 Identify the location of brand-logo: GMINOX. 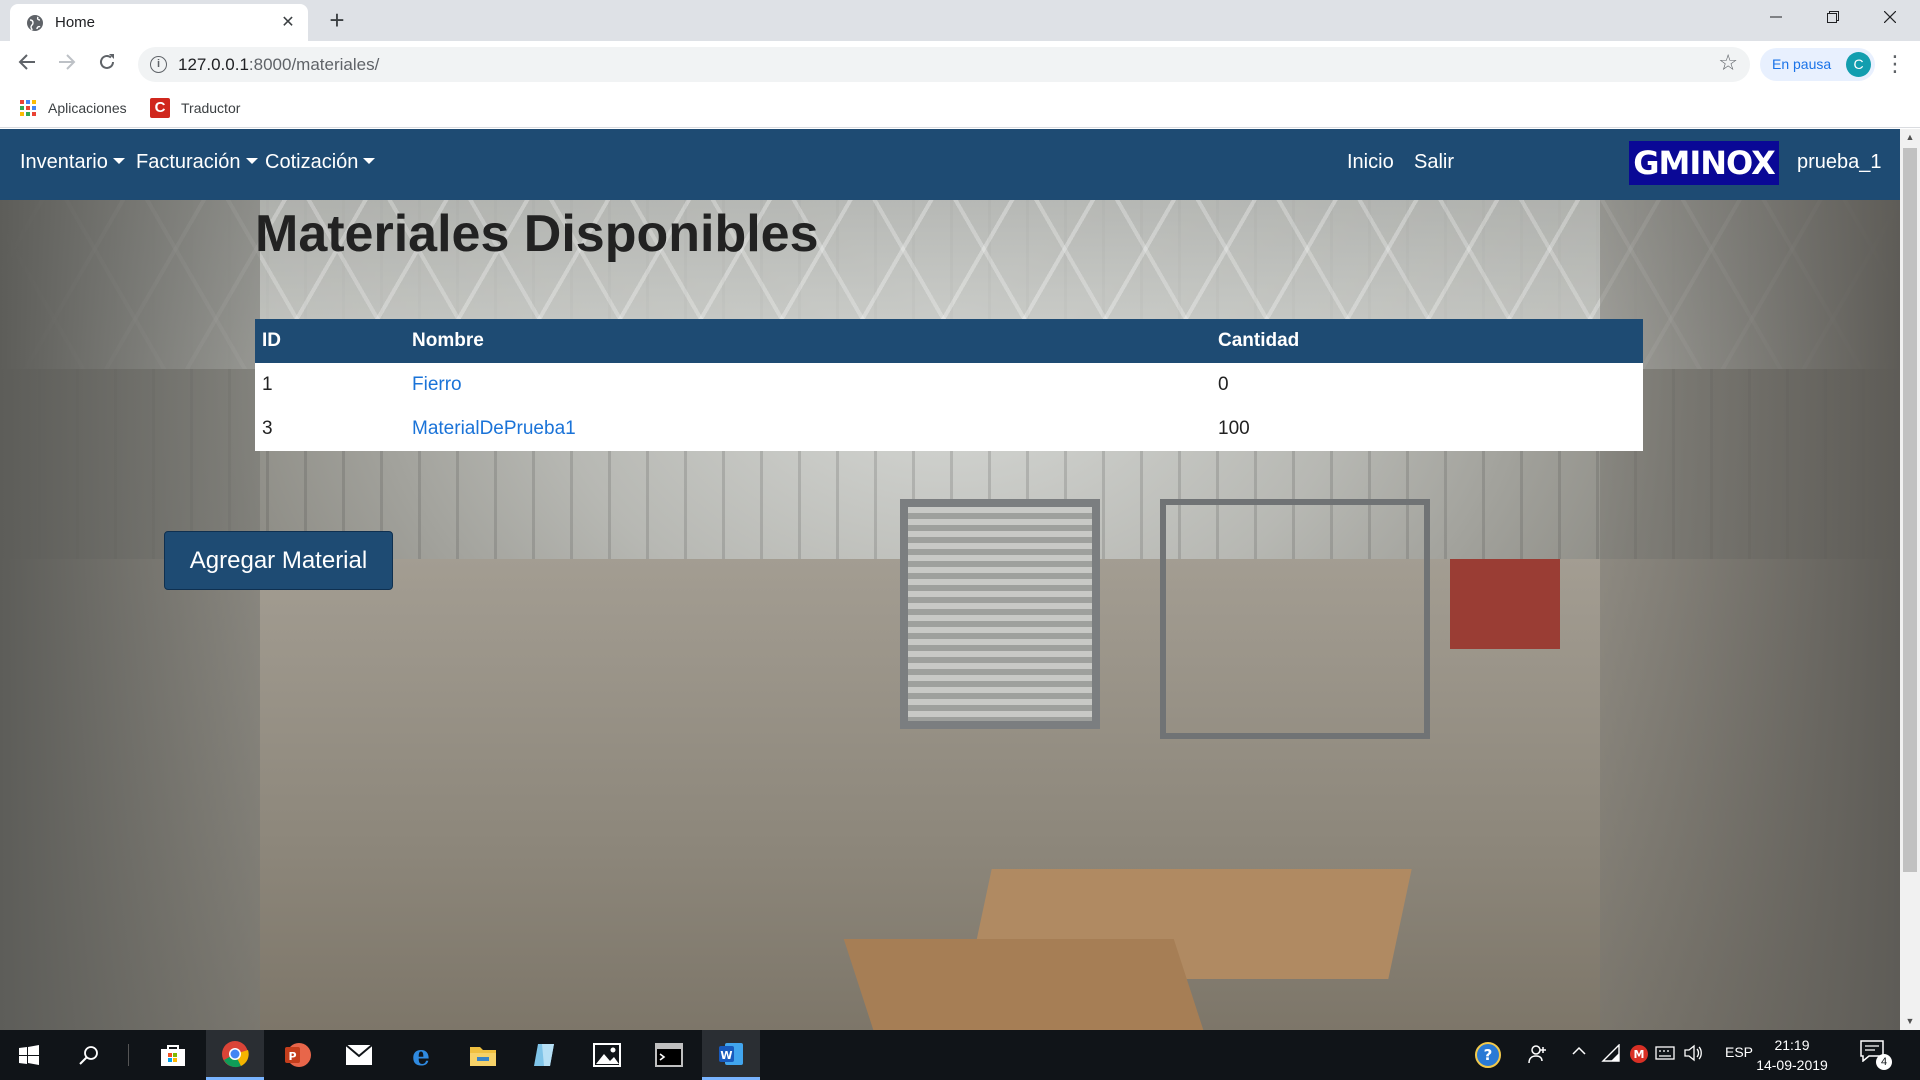
(1704, 163).